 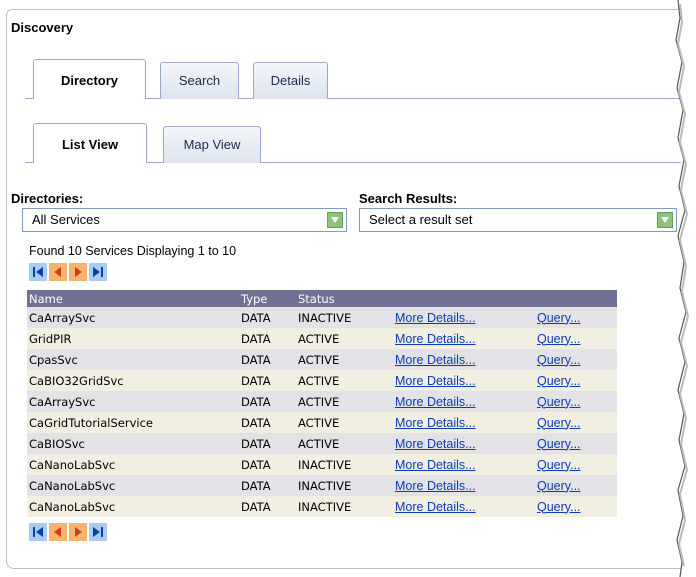 I want to click on search-results-label: Search Results:, so click(x=408, y=198).